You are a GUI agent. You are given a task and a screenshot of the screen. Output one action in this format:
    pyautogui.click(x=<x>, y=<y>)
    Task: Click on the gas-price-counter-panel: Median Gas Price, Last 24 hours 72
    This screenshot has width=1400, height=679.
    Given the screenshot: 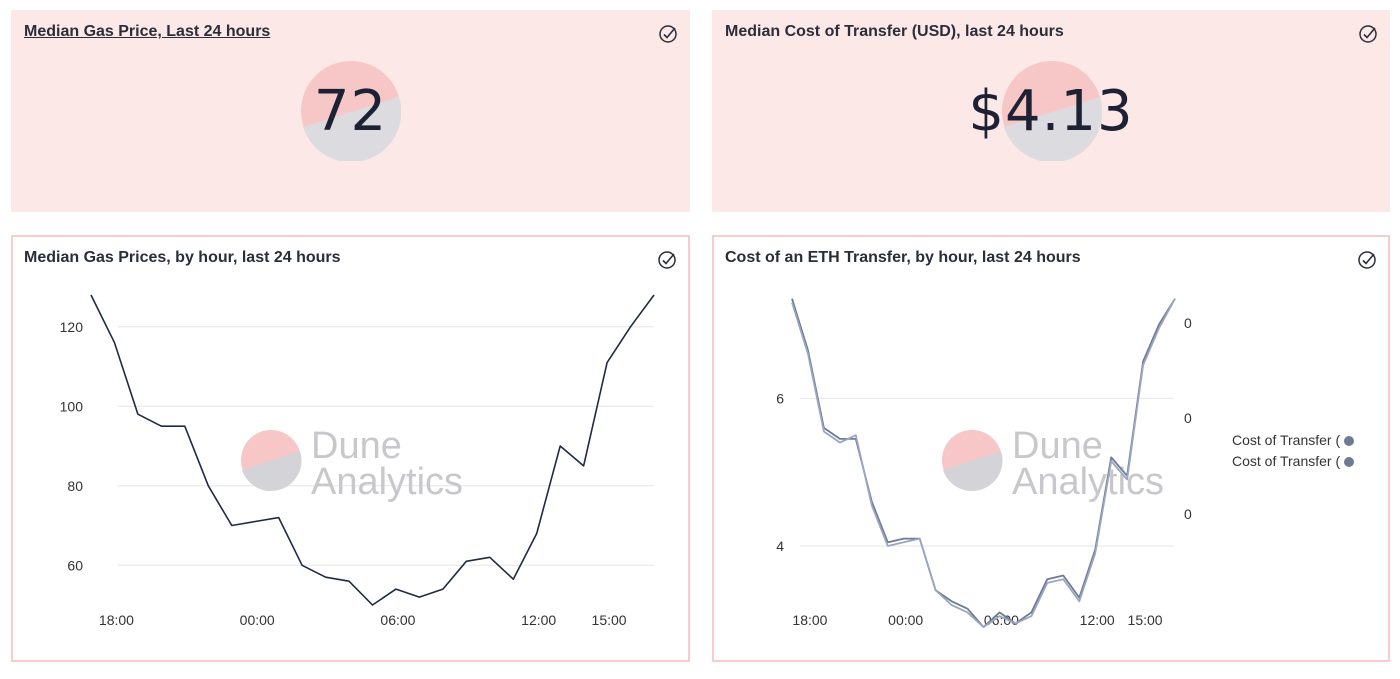 What is the action you would take?
    pyautogui.click(x=350, y=111)
    